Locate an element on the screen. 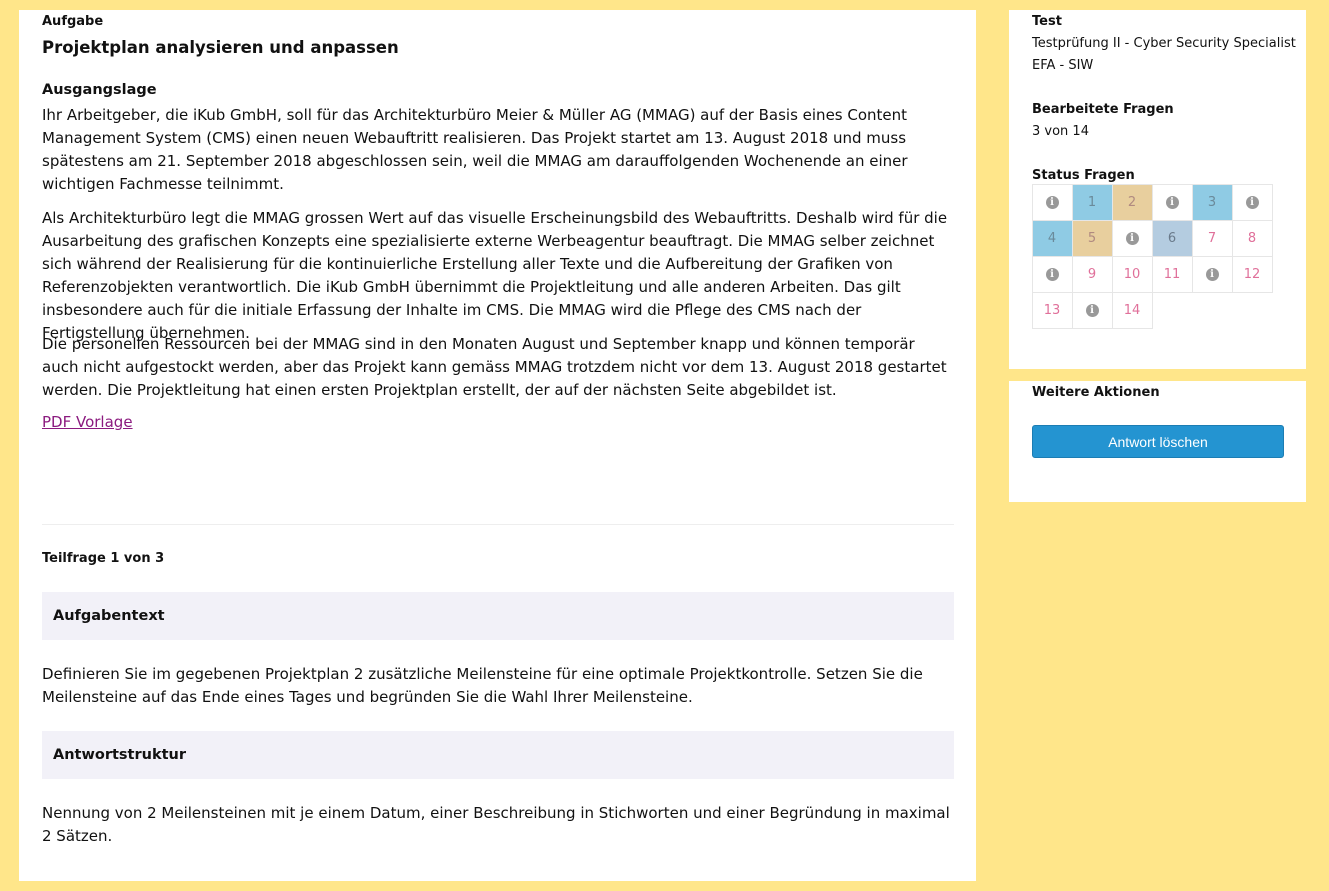  status-cell-question-12: 12 is located at coordinates (1252, 274).